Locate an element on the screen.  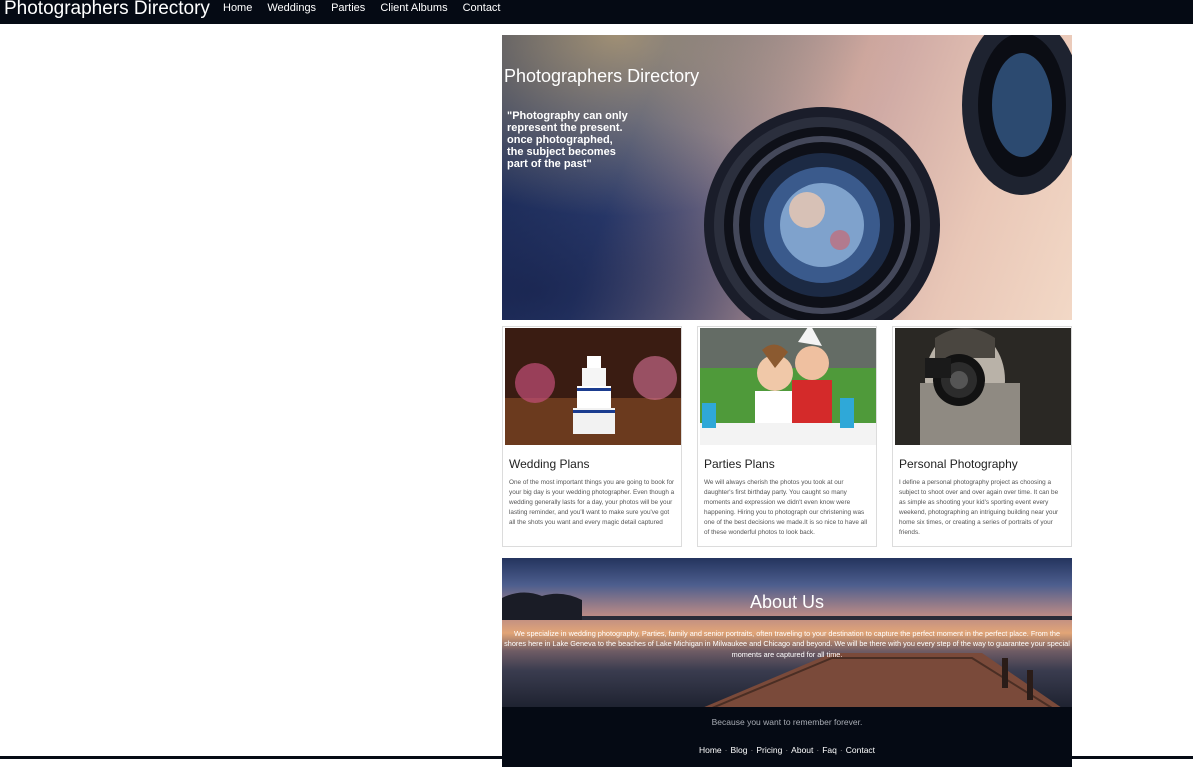
brand-title: Photographers Directory is located at coordinates (107, 10).